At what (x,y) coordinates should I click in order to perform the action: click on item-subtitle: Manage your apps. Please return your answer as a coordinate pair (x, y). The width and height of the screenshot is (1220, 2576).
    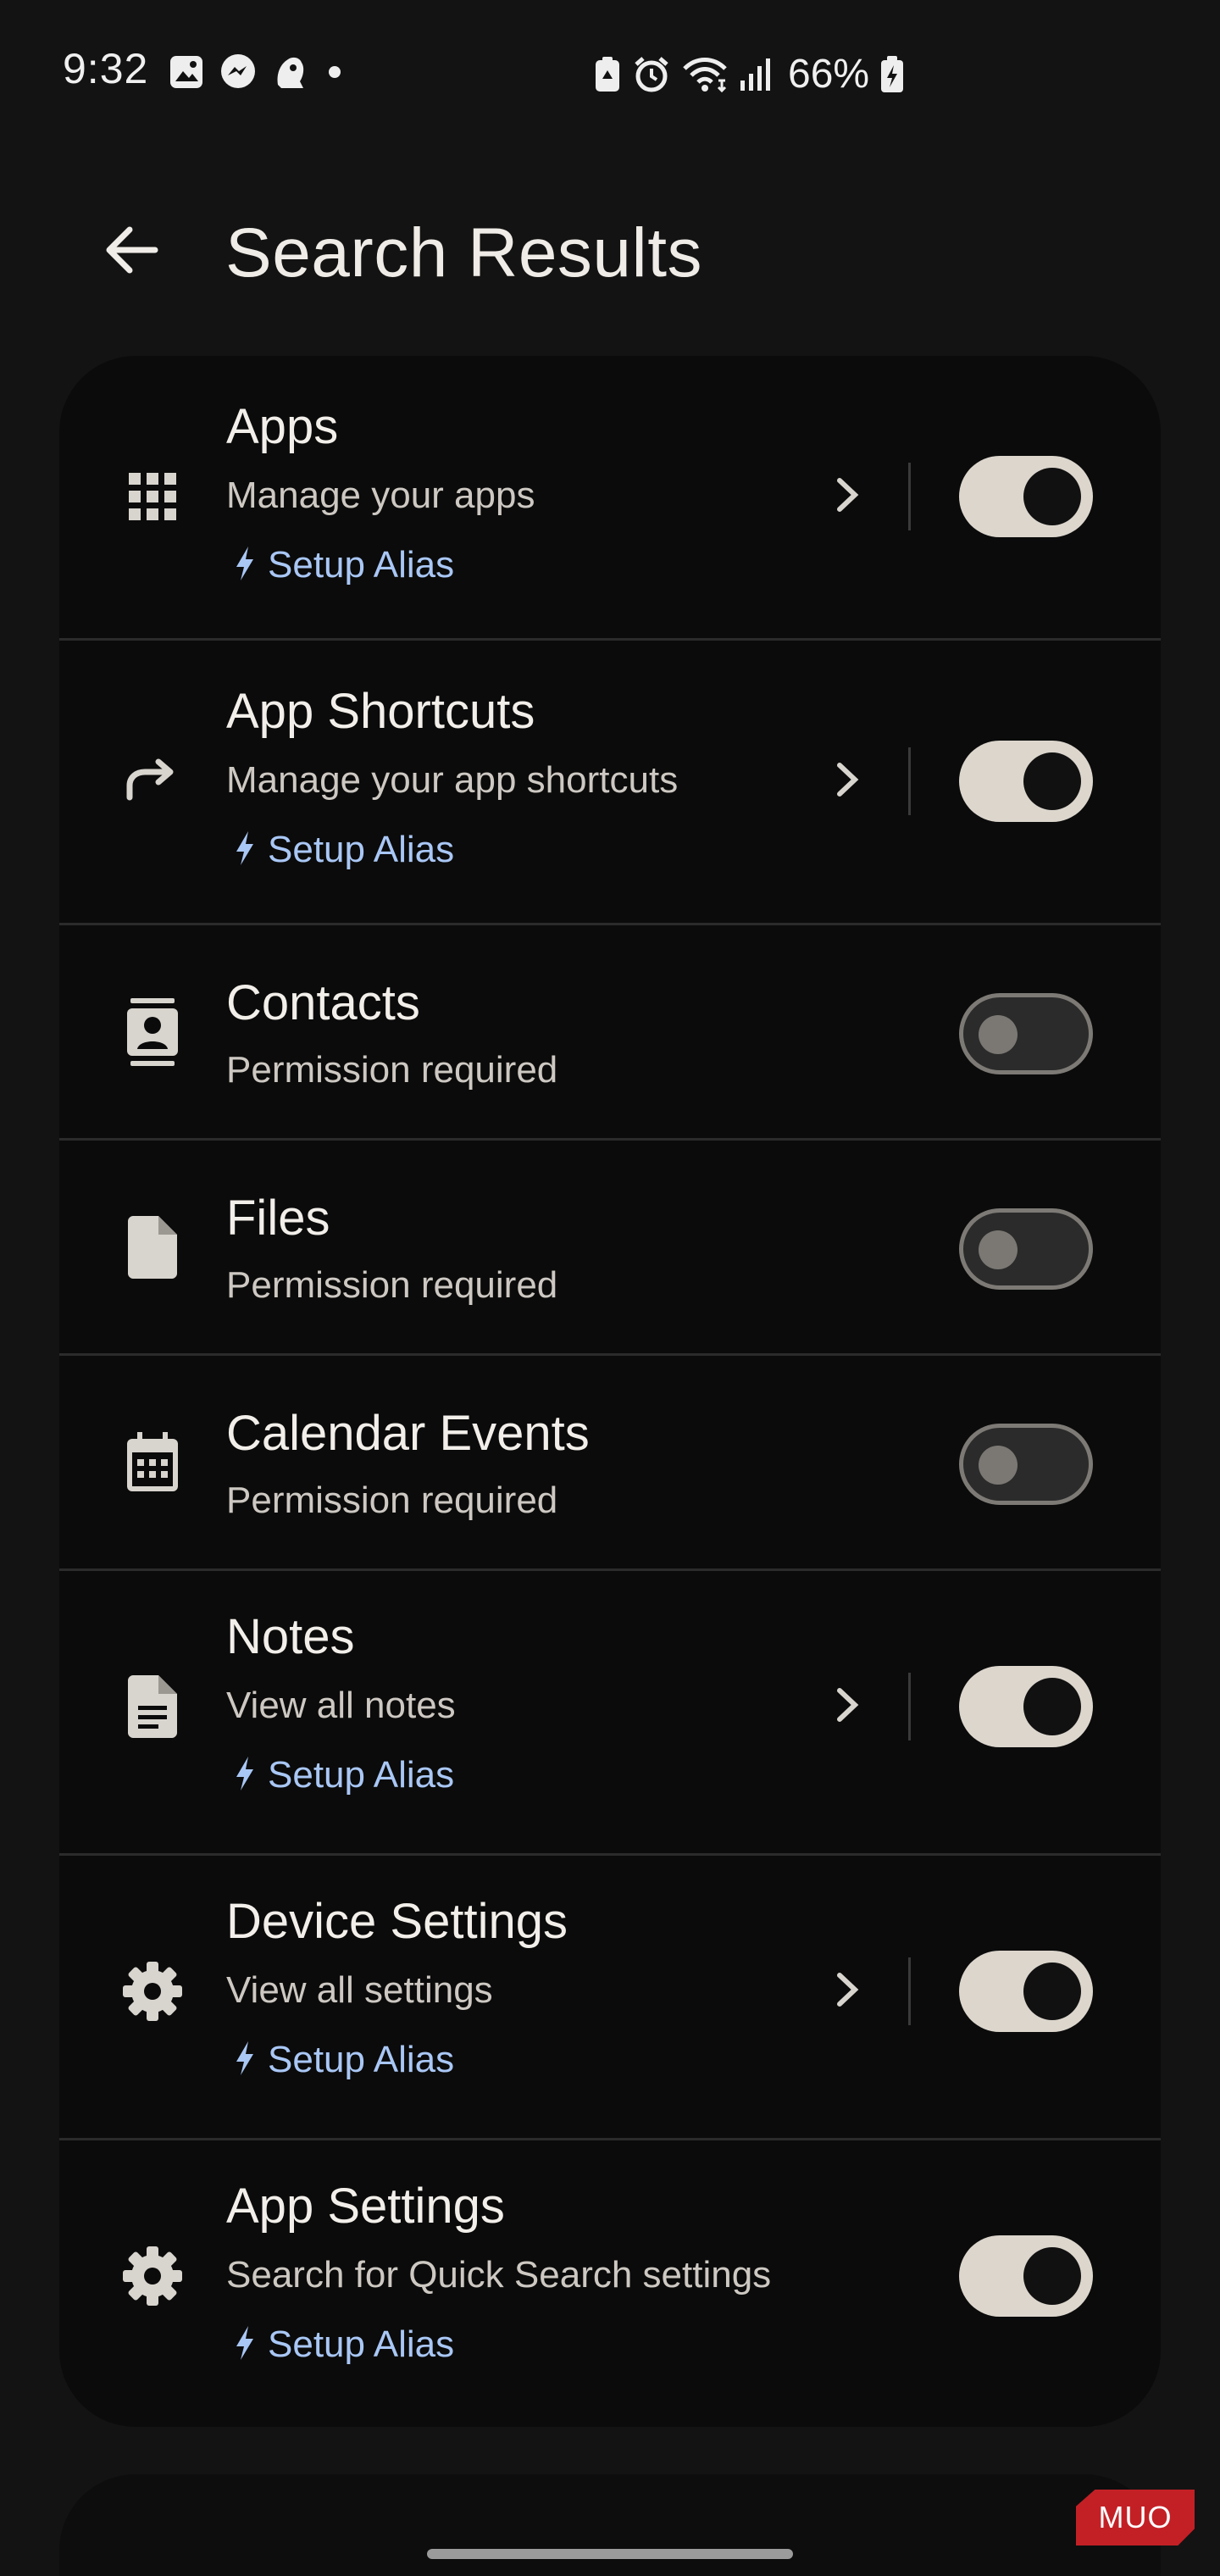
    Looking at the image, I should click on (380, 495).